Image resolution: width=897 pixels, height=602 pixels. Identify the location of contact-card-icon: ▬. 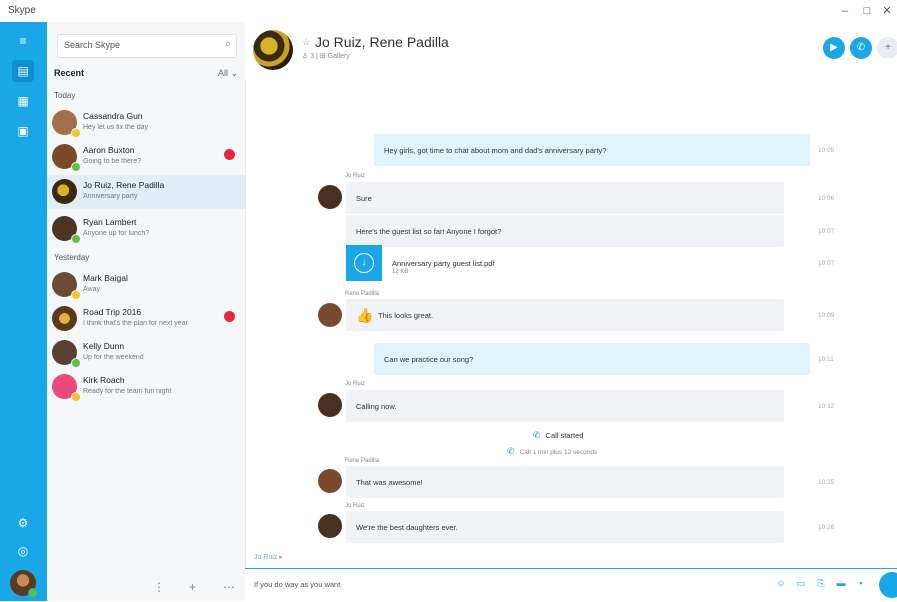
(841, 583).